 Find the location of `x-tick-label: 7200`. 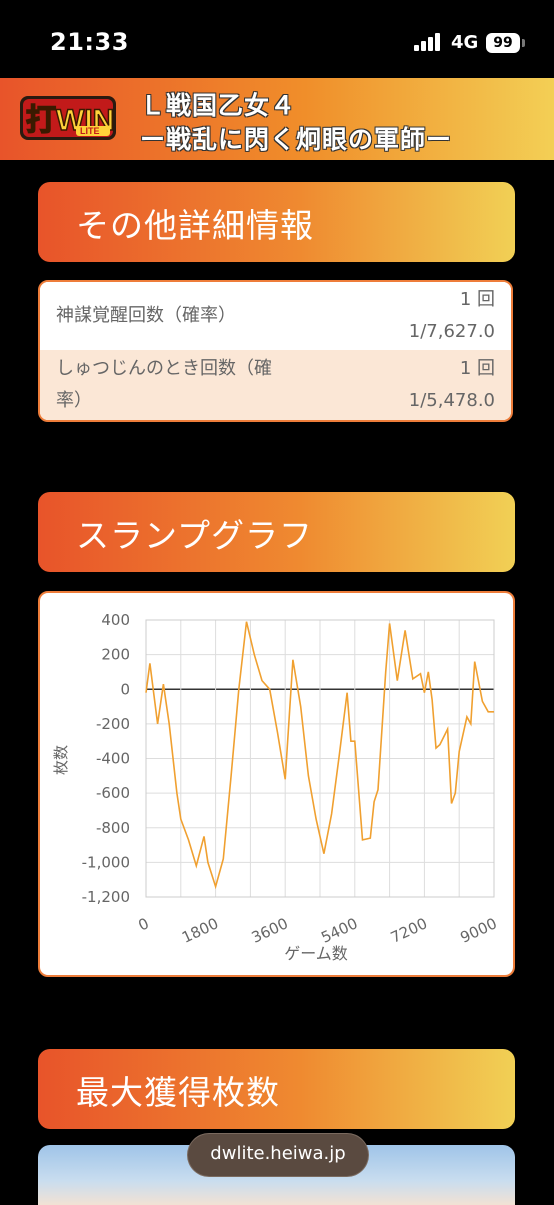

x-tick-label: 7200 is located at coordinates (409, 930).